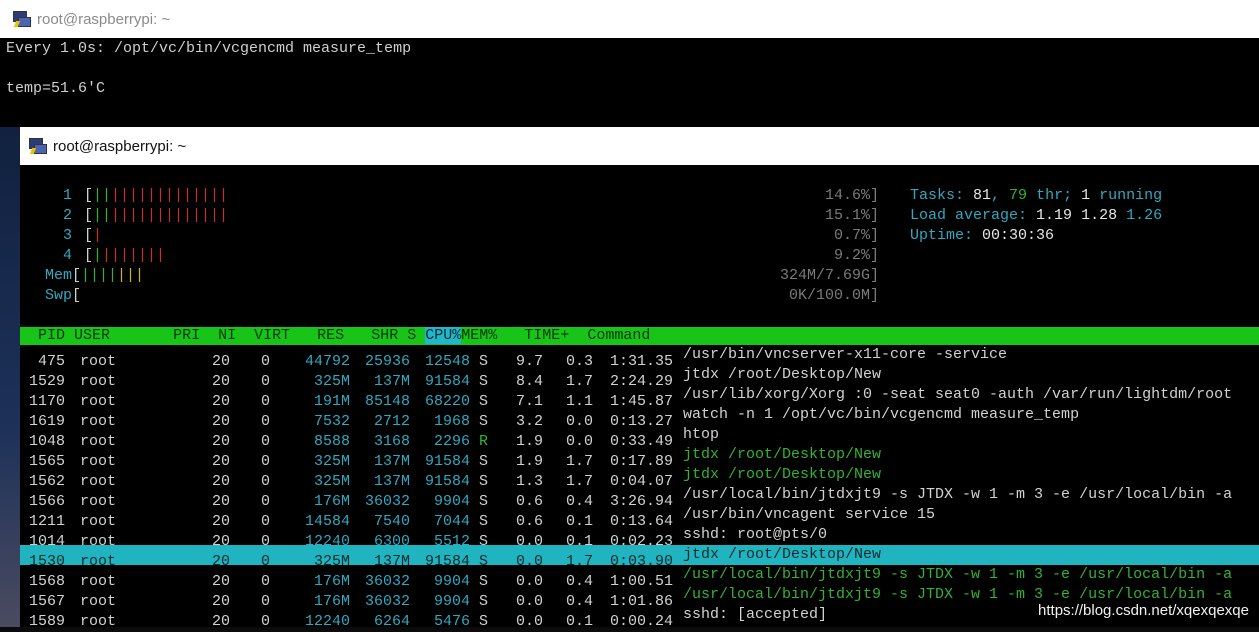 This screenshot has height=632, width=1259. What do you see at coordinates (579, 621) in the screenshot?
I see `cell-mem: 0.1` at bounding box center [579, 621].